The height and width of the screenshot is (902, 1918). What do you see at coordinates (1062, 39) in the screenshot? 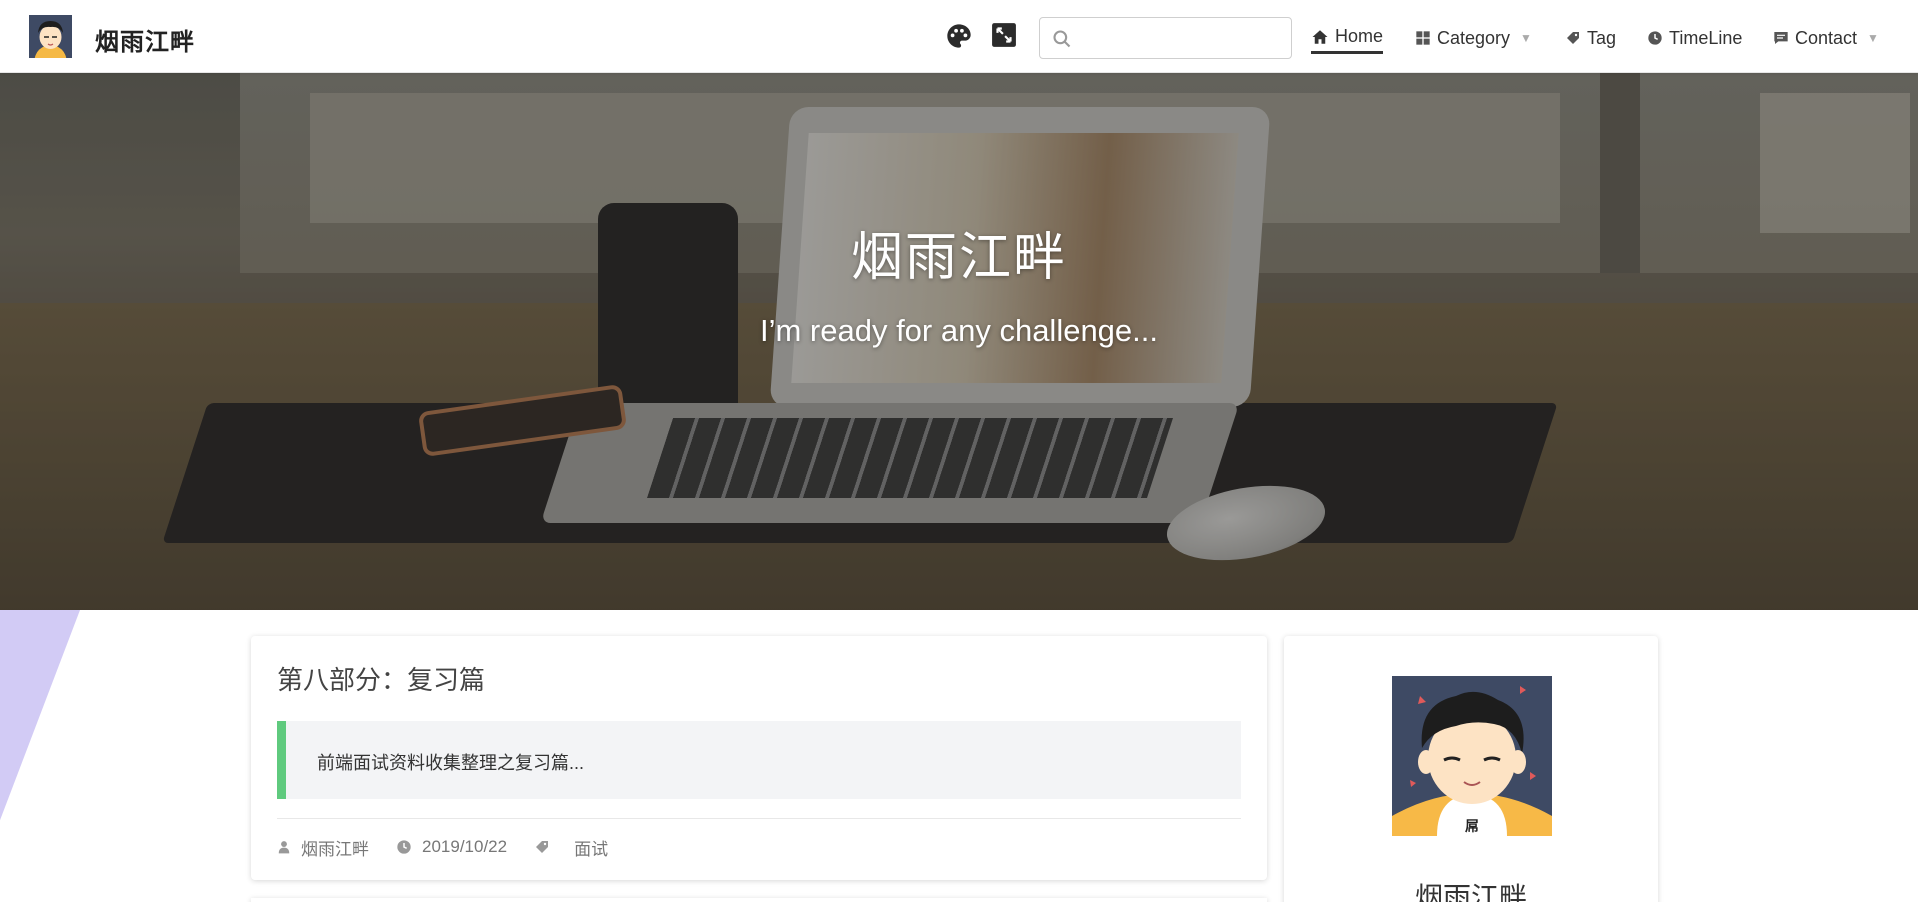
I see `search-icon` at bounding box center [1062, 39].